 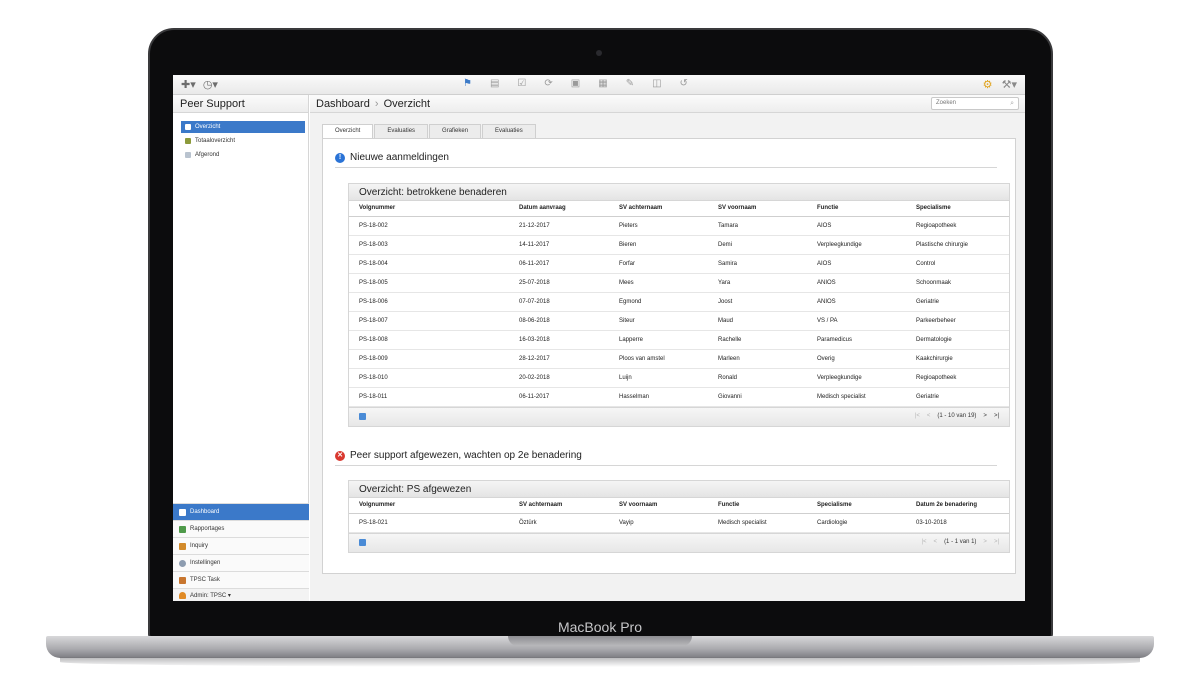 I want to click on table-cell: Plastische chirurgie, so click(x=957, y=245).